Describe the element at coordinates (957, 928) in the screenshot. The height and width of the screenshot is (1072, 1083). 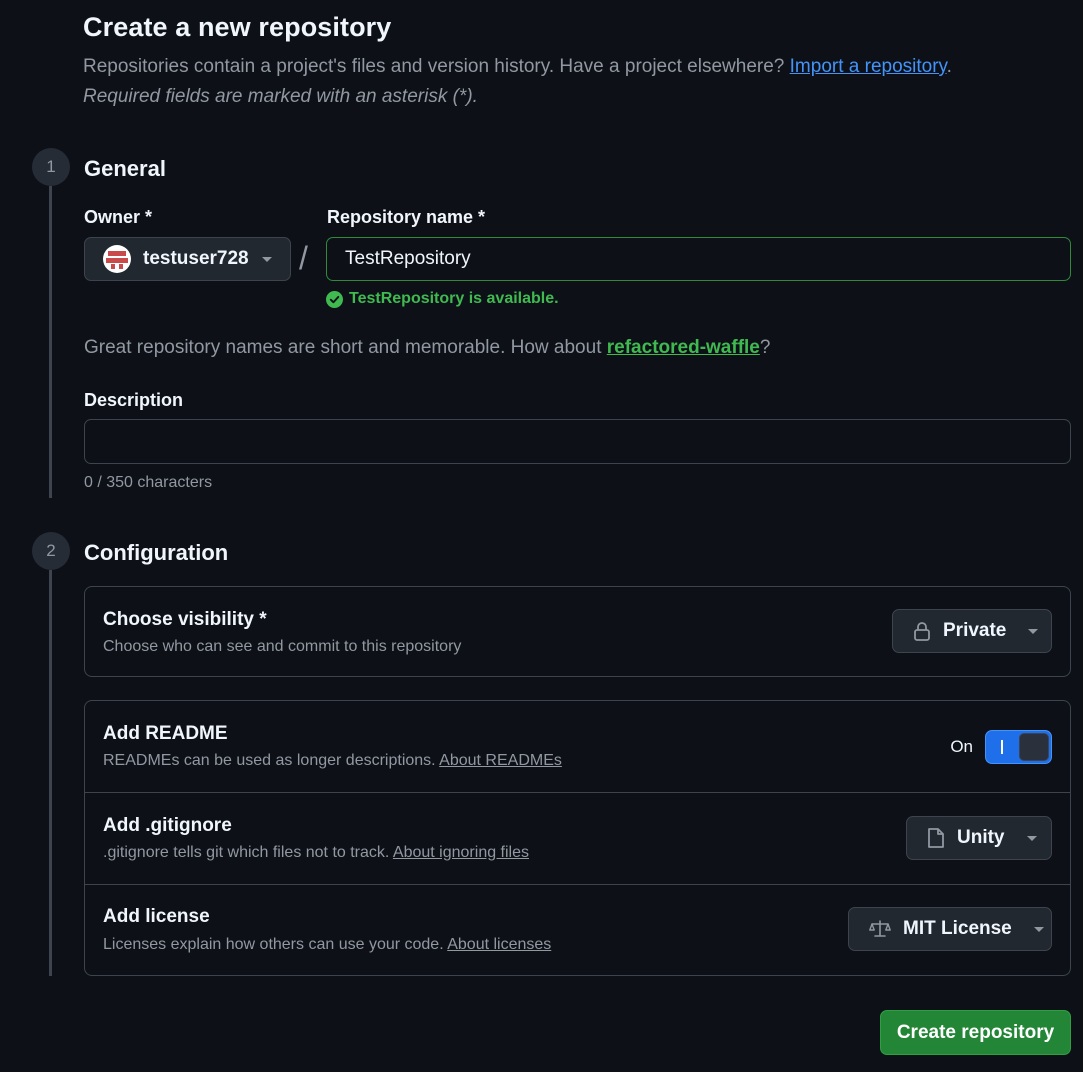
I see `license-value: MIT License` at that location.